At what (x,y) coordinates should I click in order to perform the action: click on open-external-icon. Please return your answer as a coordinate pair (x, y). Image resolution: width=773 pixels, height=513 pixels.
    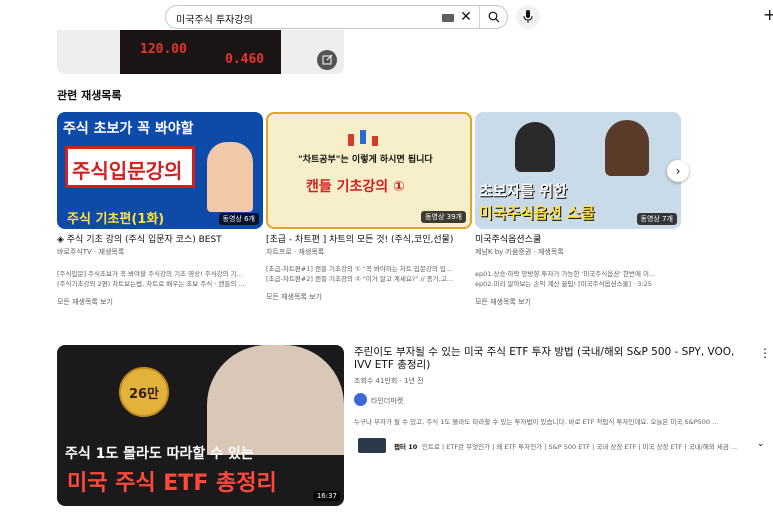
    Looking at the image, I should click on (327, 60).